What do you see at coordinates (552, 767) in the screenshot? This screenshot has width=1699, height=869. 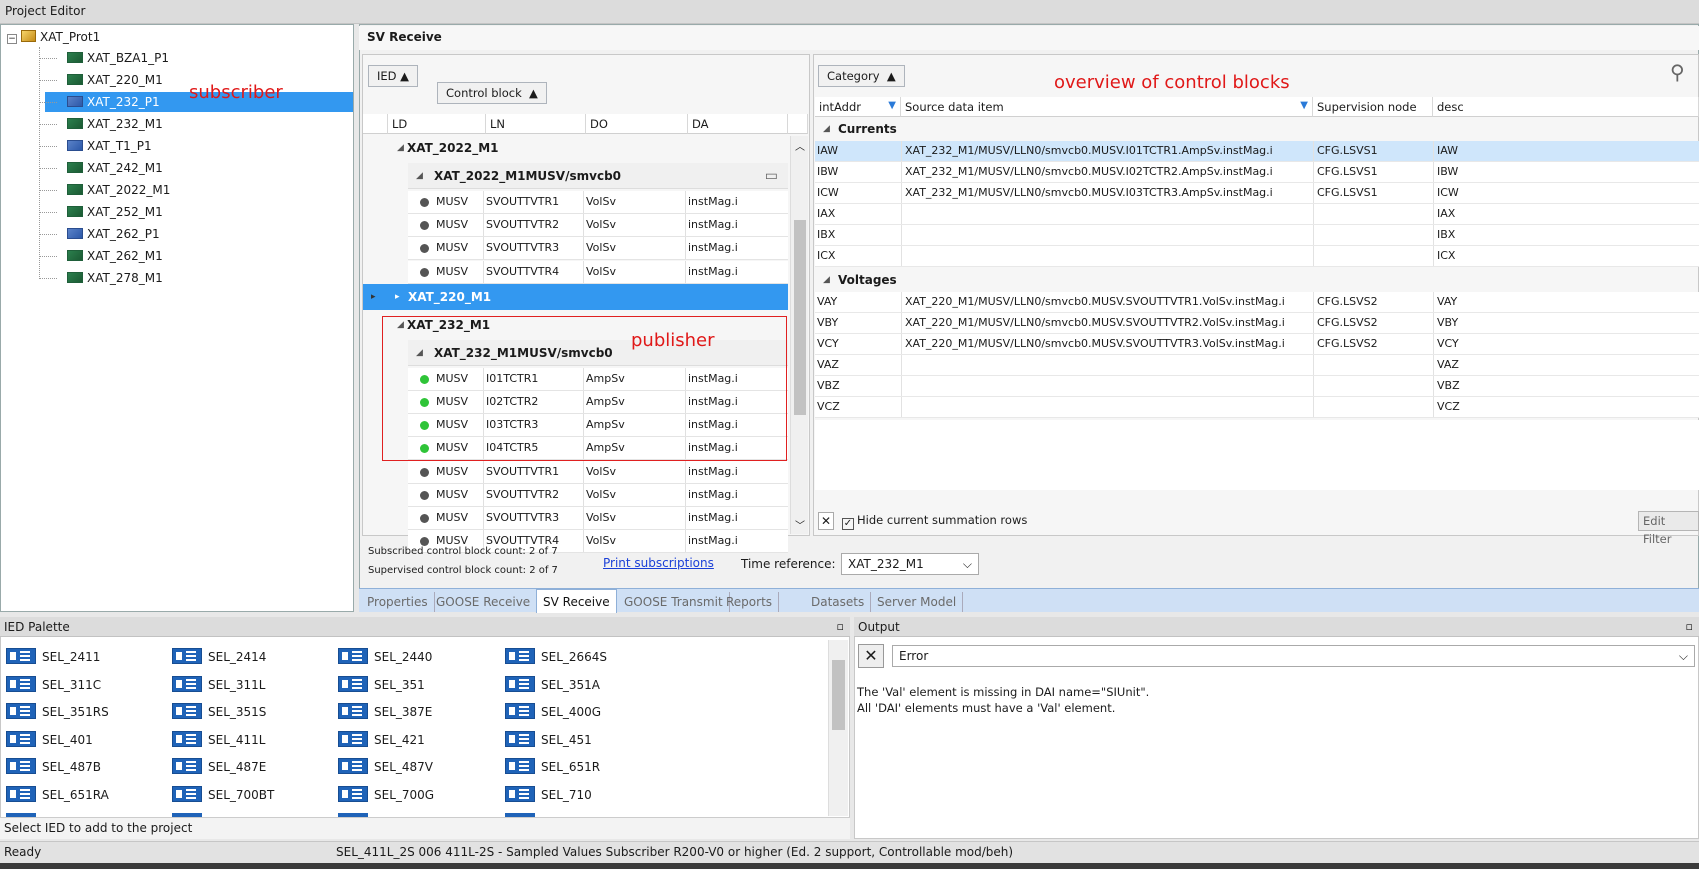 I see `palette-item: SEL_651R` at bounding box center [552, 767].